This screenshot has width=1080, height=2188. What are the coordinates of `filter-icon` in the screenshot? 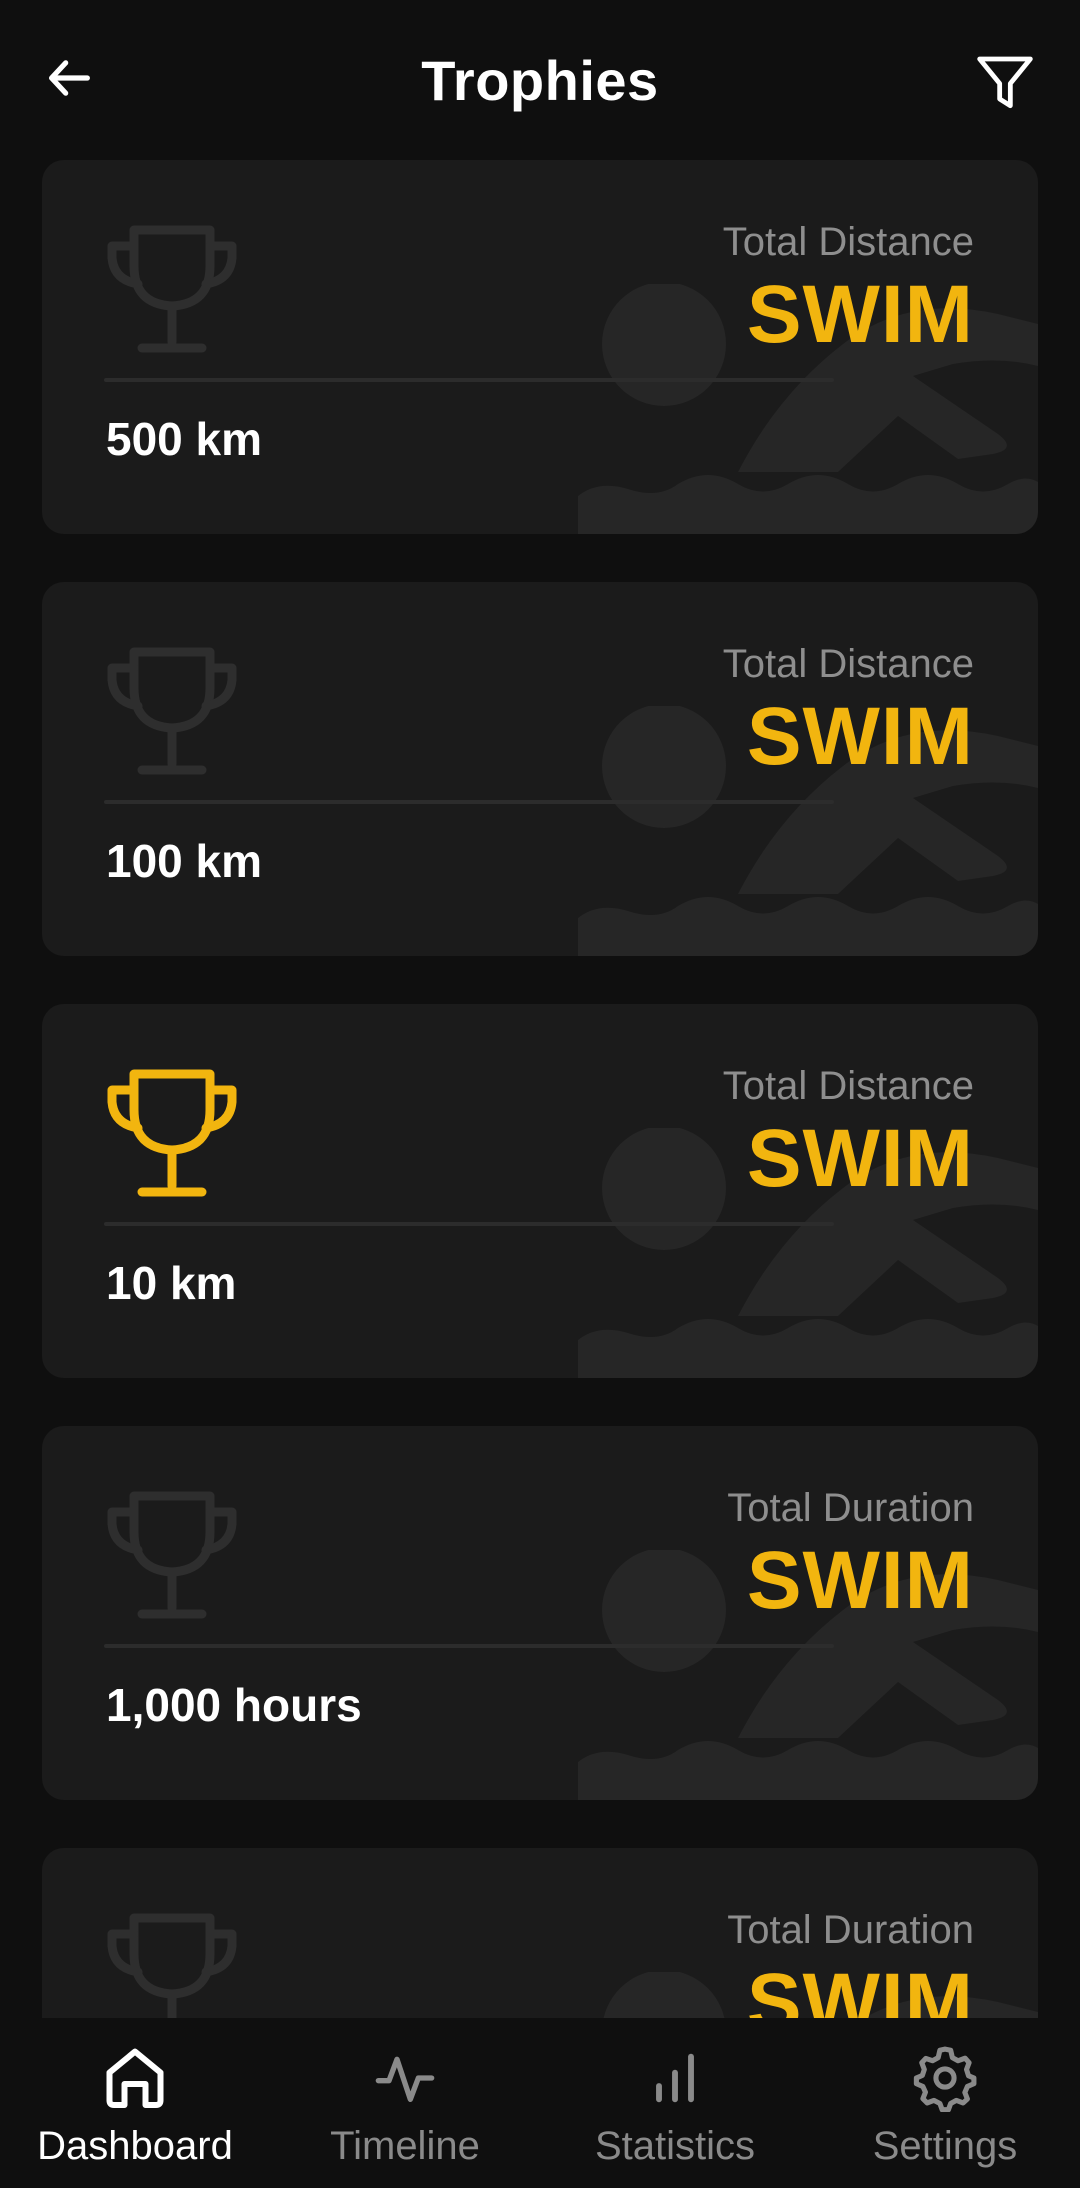 It's located at (1005, 82).